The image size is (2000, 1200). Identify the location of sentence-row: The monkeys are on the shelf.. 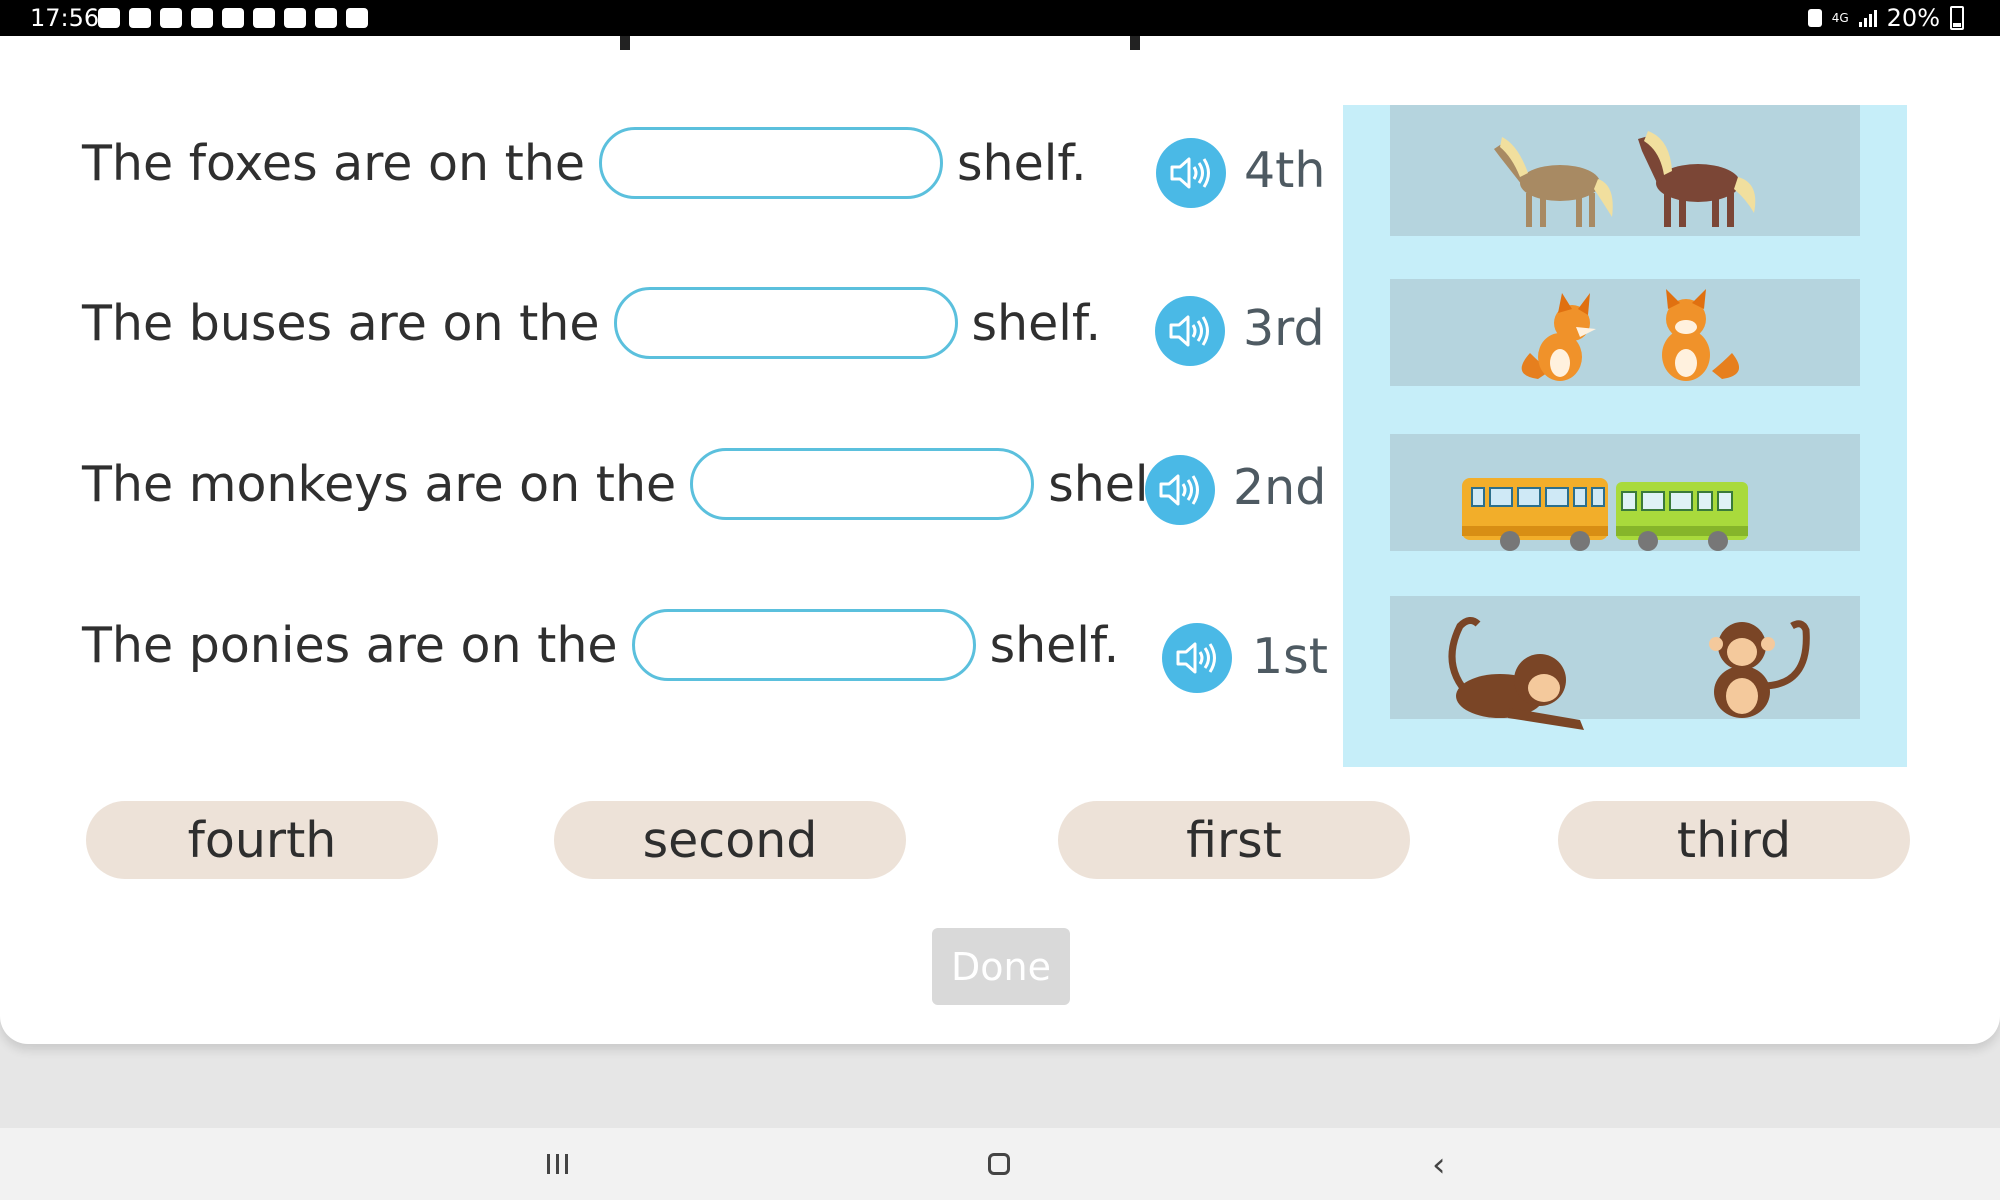
(630, 484).